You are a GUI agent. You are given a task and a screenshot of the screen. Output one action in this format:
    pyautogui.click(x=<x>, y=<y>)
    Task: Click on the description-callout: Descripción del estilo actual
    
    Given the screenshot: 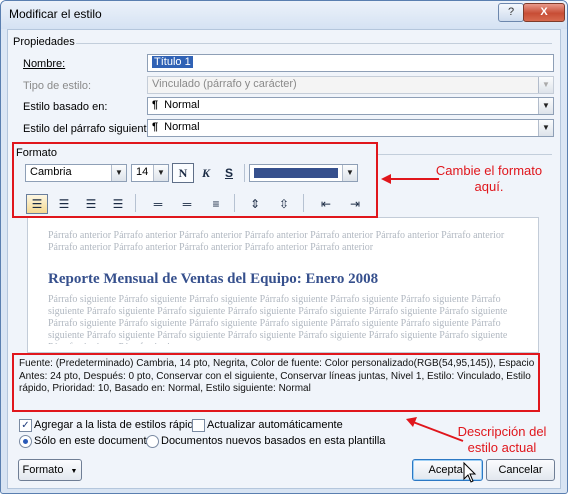 What is the action you would take?
    pyautogui.click(x=502, y=439)
    